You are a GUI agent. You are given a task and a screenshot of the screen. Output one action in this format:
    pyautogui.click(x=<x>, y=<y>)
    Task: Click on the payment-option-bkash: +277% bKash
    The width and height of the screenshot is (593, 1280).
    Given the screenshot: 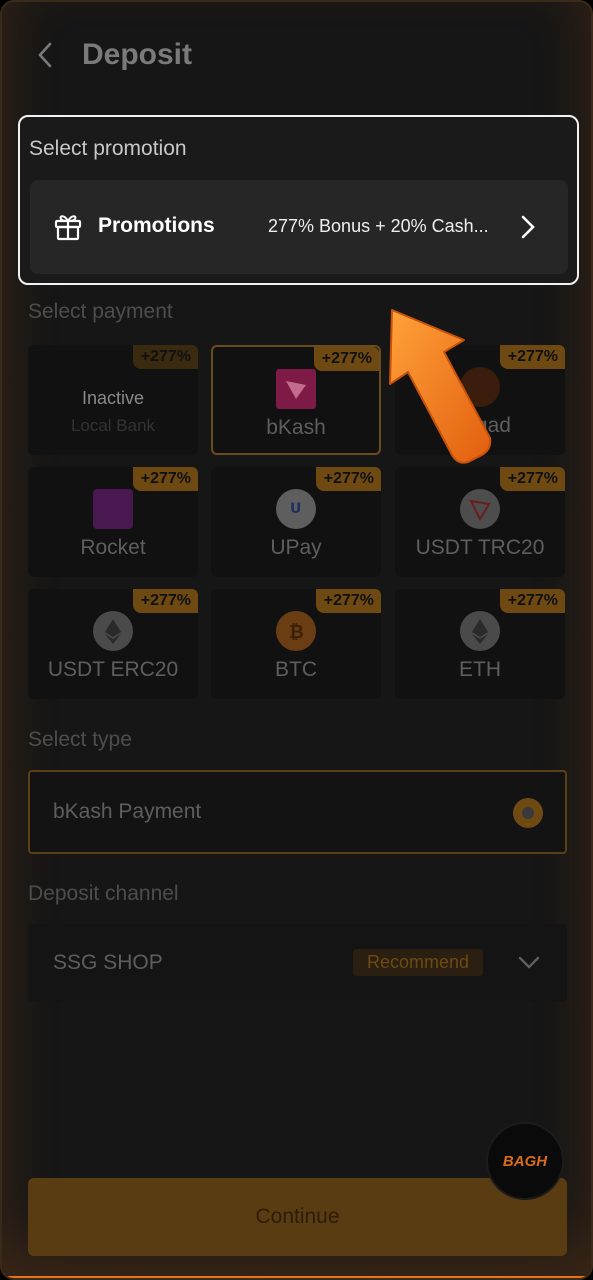 What is the action you would take?
    pyautogui.click(x=296, y=400)
    